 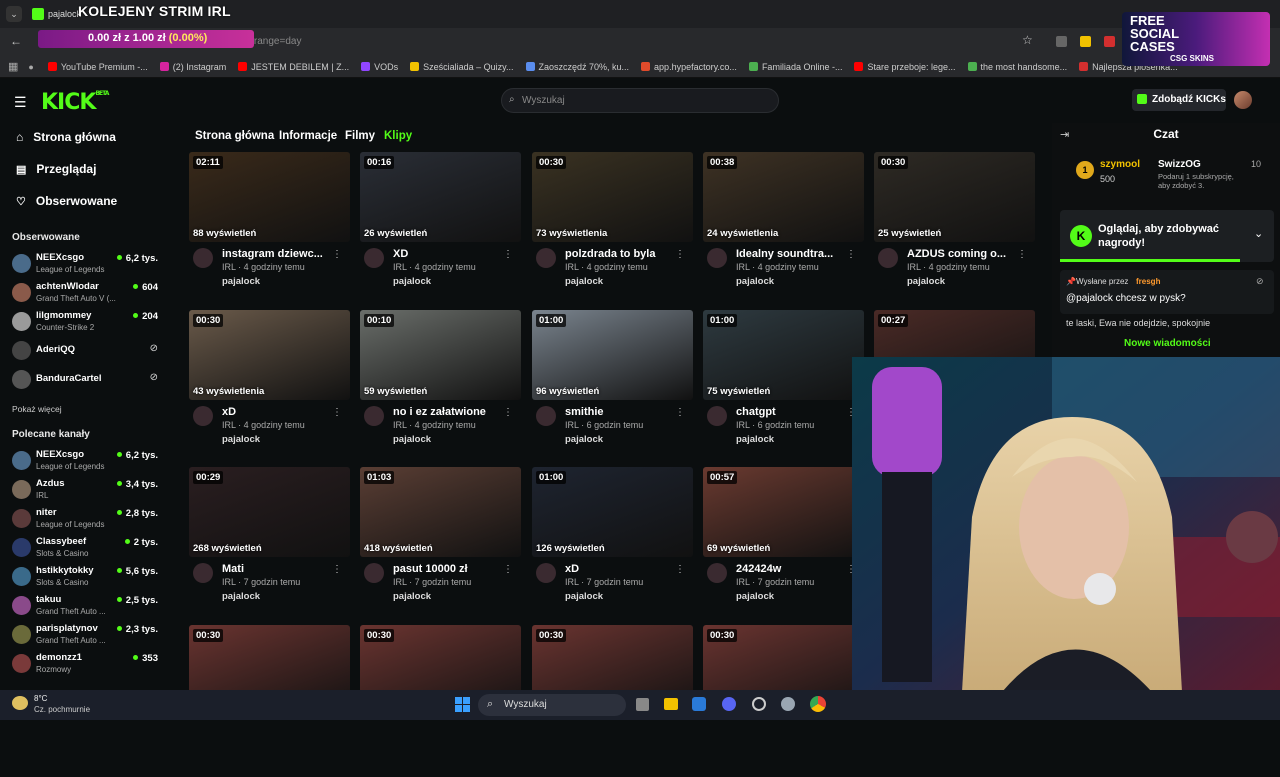 What do you see at coordinates (13, 66) in the screenshot?
I see `apps-grid-icon: ▦` at bounding box center [13, 66].